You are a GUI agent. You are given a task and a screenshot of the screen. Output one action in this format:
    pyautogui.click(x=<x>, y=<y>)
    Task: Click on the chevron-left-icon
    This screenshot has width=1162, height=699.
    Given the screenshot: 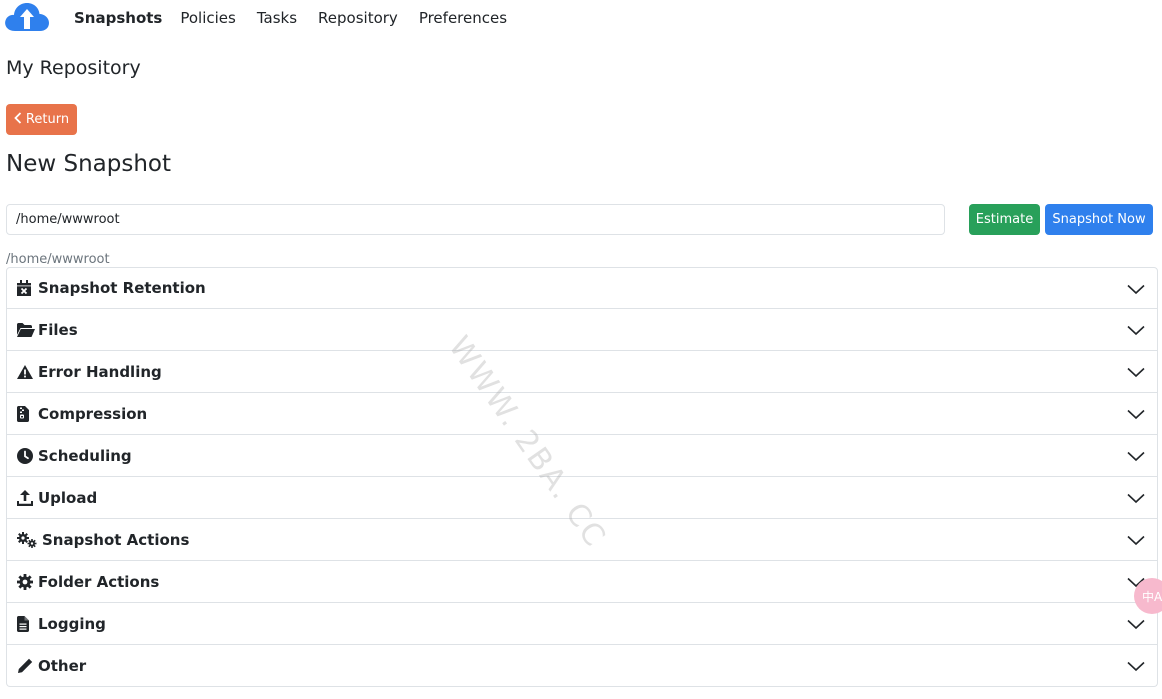 What is the action you would take?
    pyautogui.click(x=18, y=119)
    